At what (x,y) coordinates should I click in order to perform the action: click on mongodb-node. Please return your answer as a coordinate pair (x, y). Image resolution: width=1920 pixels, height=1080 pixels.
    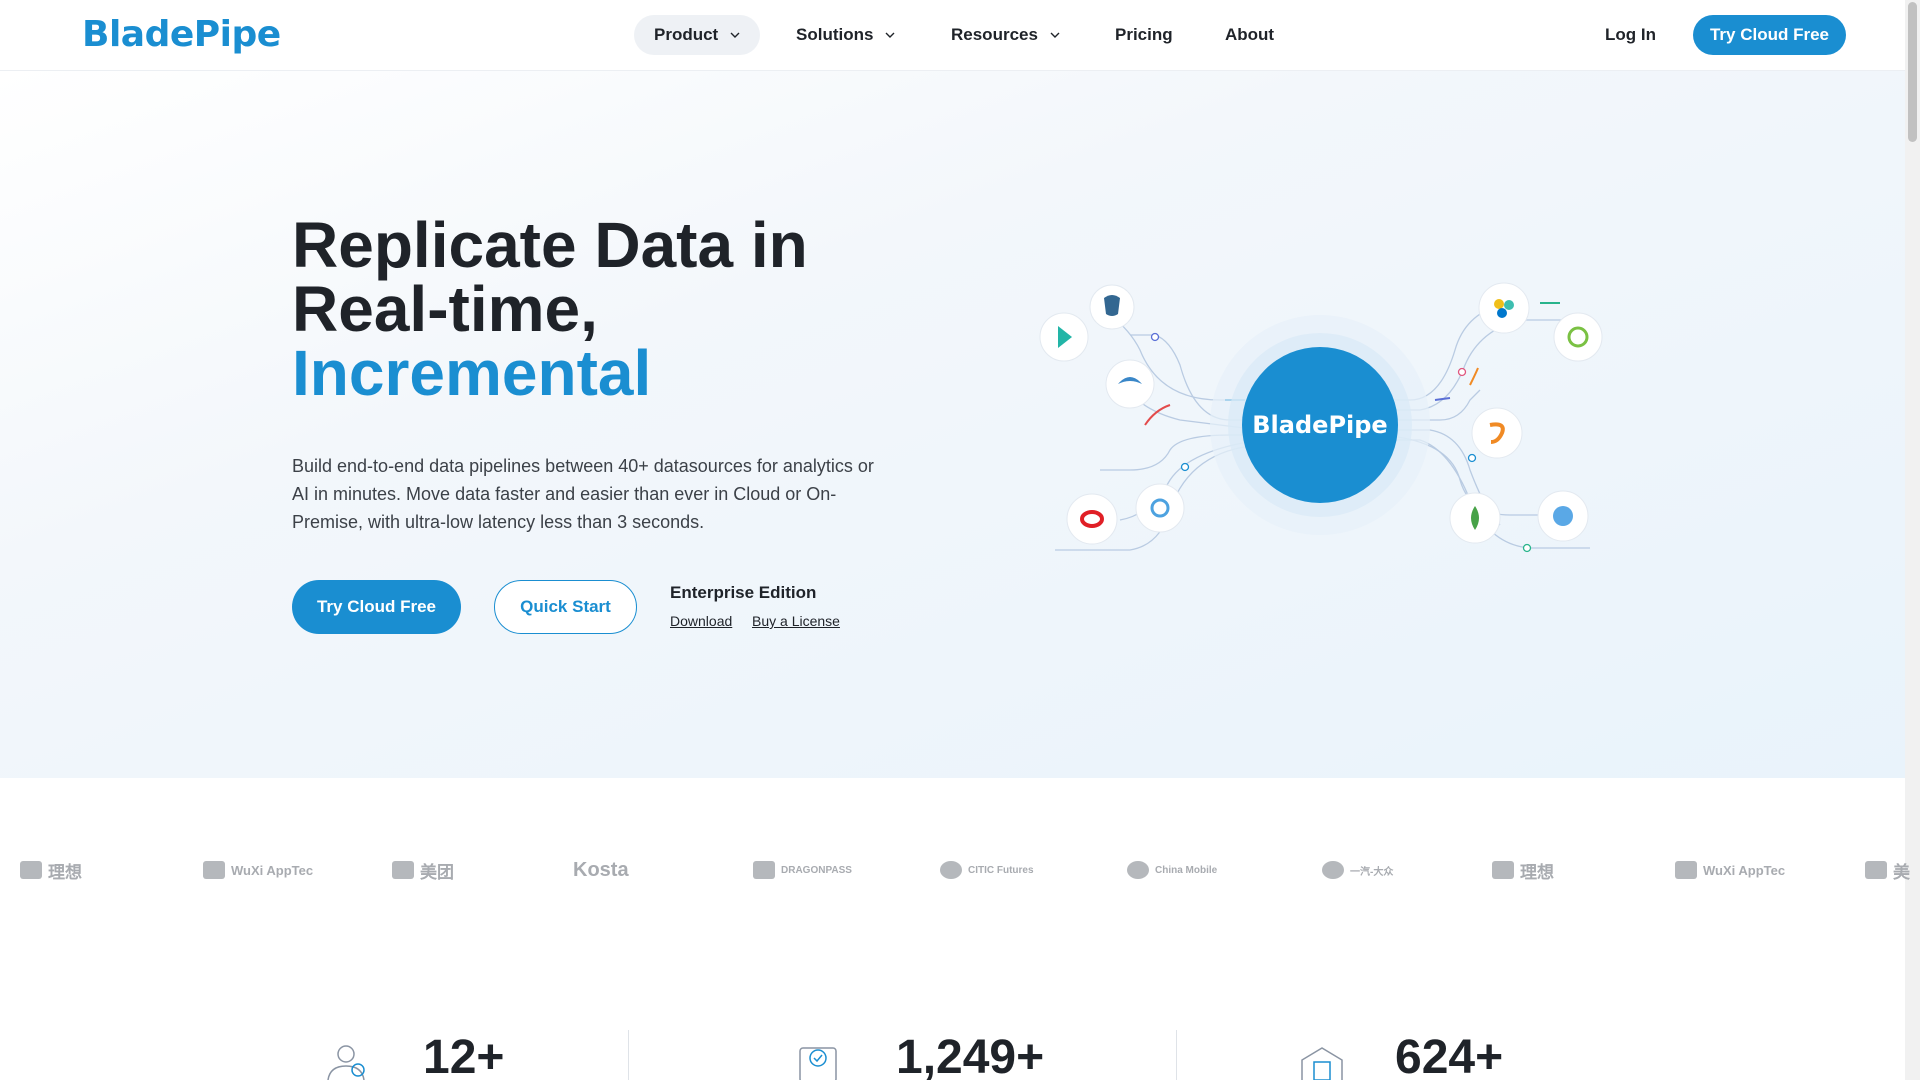
    Looking at the image, I should click on (1475, 518).